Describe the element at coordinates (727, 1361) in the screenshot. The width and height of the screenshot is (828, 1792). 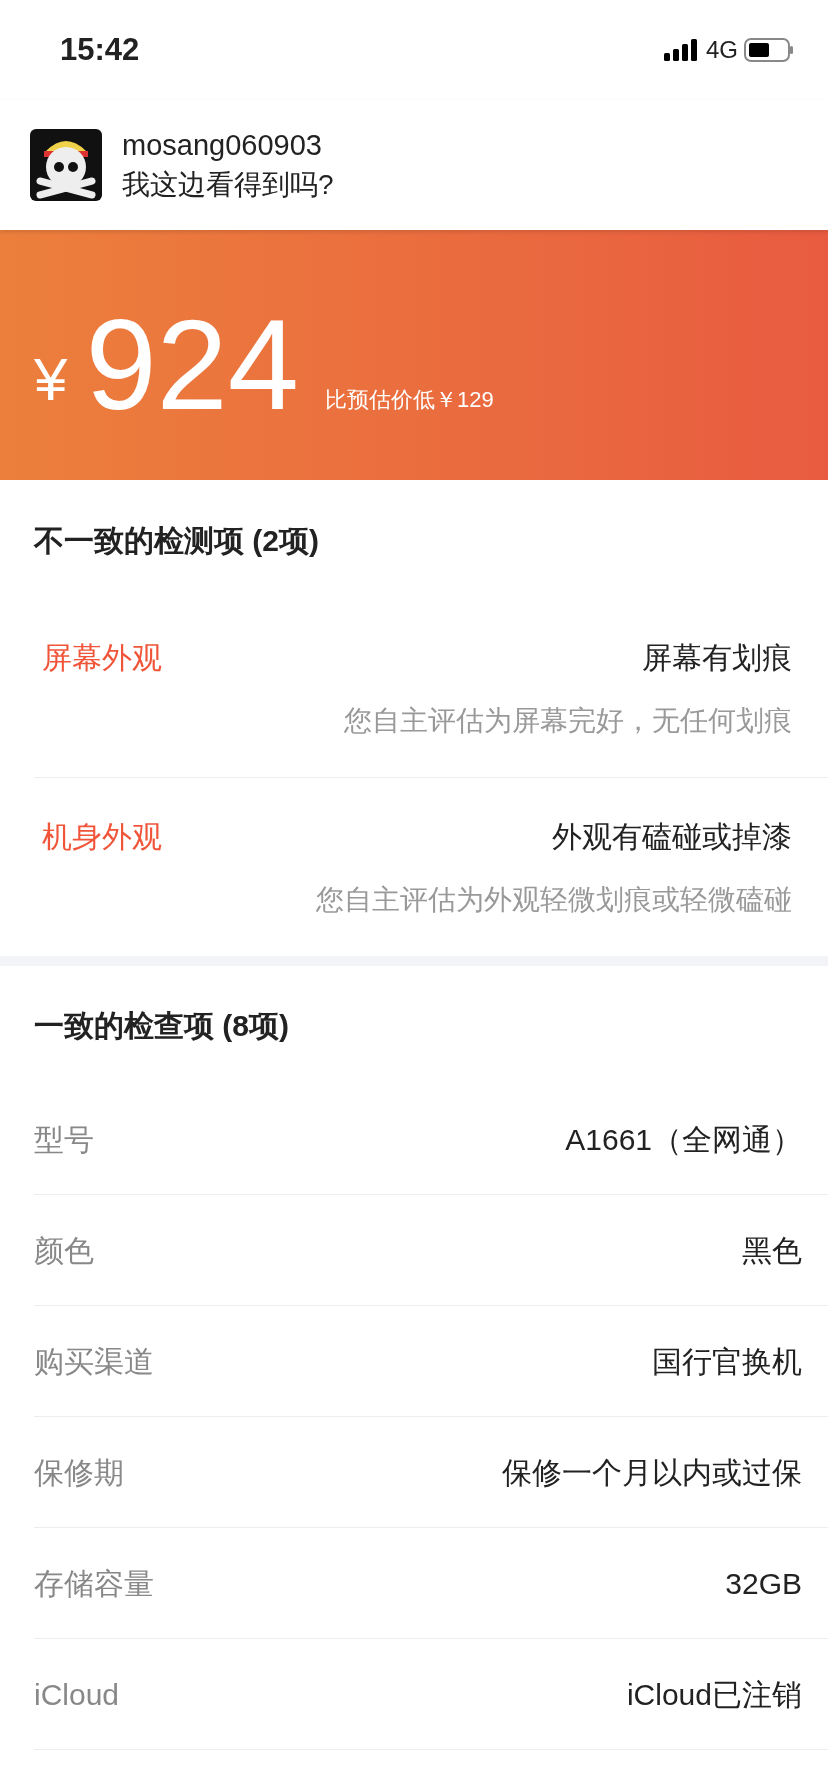
I see `spec-value: 国行官换机` at that location.